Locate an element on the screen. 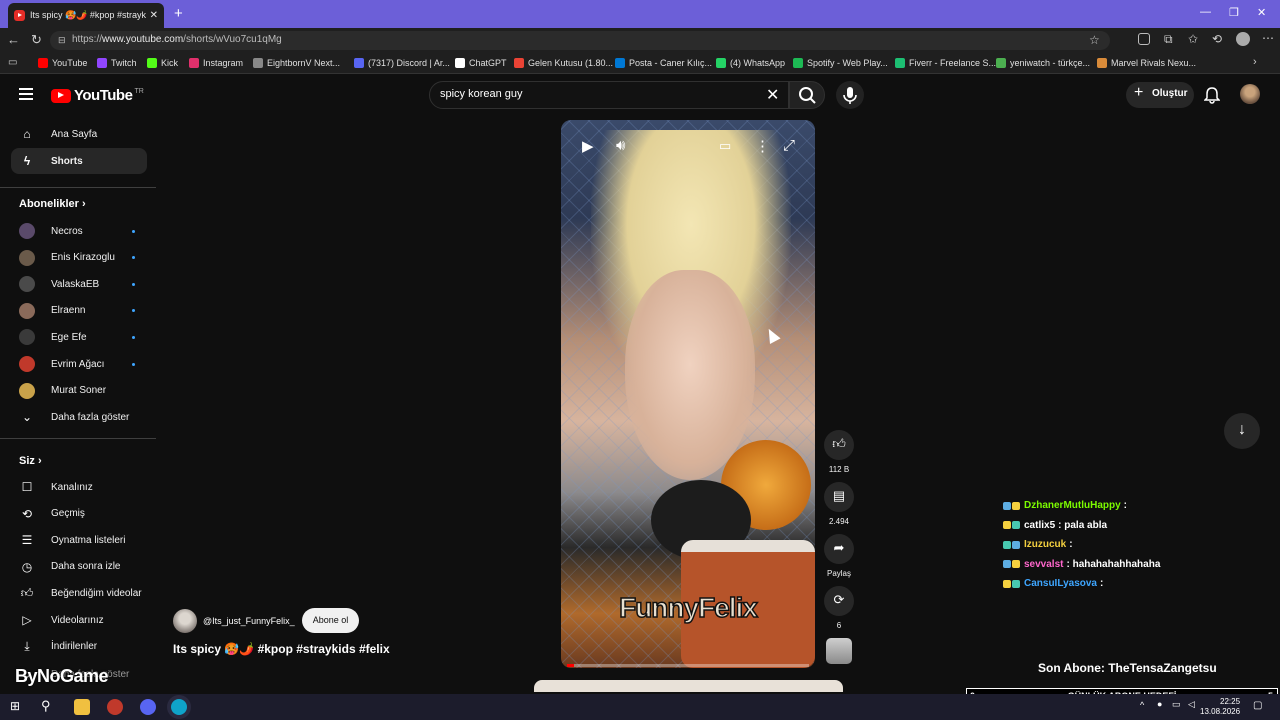 Image resolution: width=1280 pixels, height=720 pixels. create-label: Oluştur is located at coordinates (1170, 93).